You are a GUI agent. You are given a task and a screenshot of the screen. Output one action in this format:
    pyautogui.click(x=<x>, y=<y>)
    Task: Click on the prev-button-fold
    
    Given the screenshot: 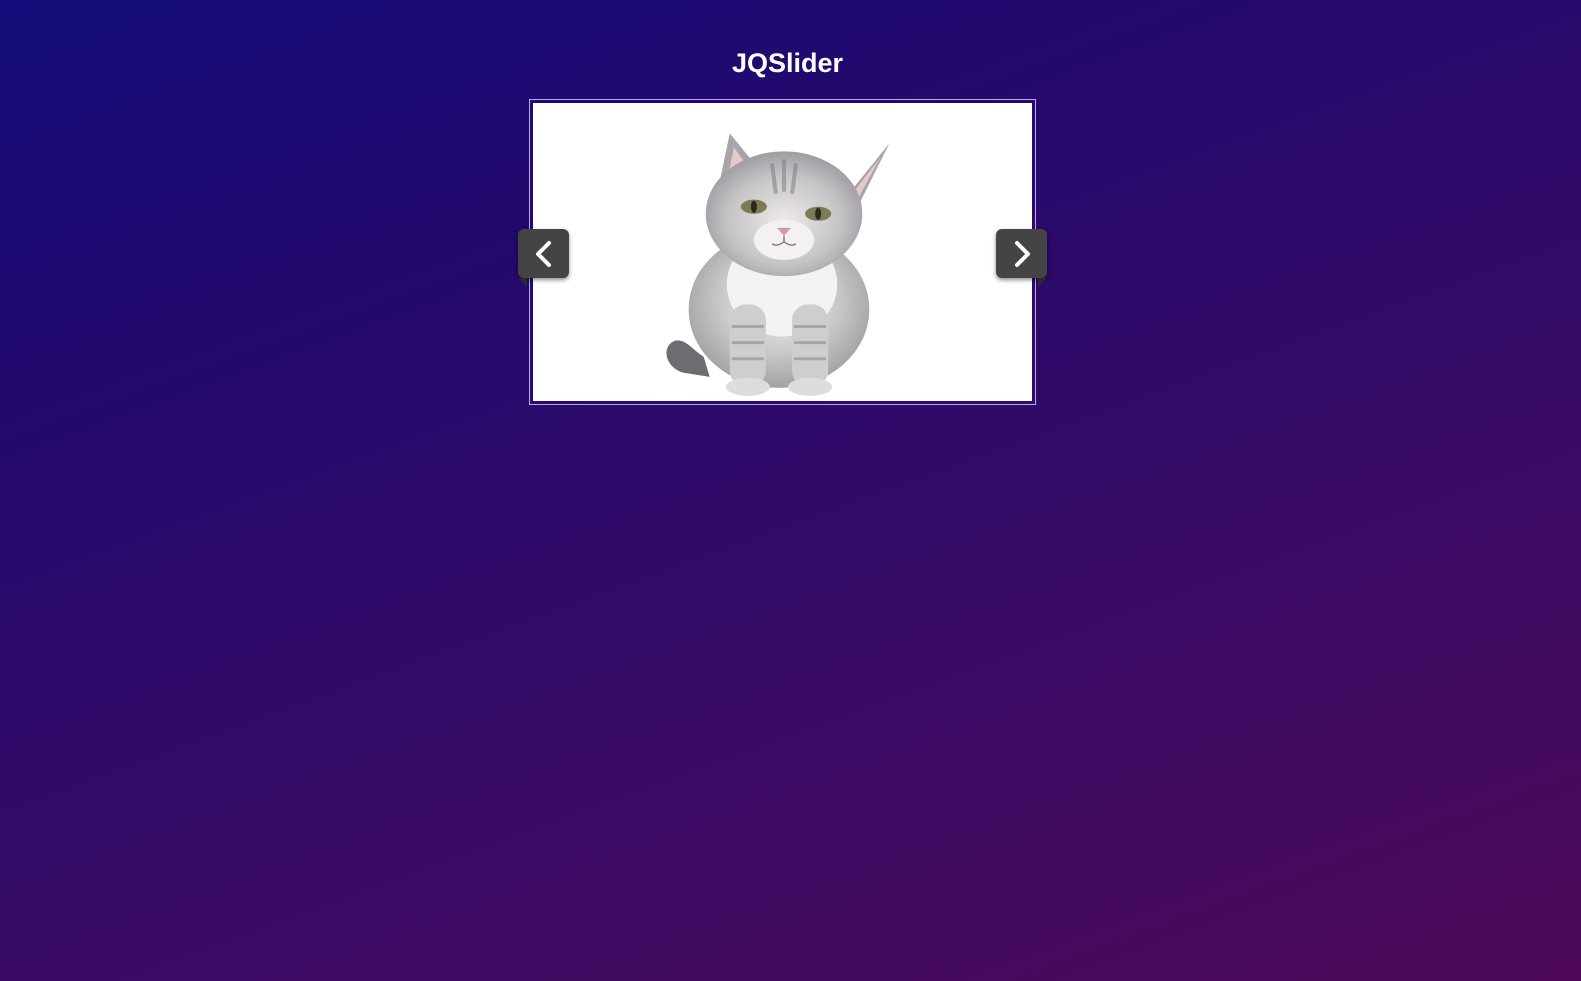 What is the action you would take?
    pyautogui.click(x=522, y=282)
    